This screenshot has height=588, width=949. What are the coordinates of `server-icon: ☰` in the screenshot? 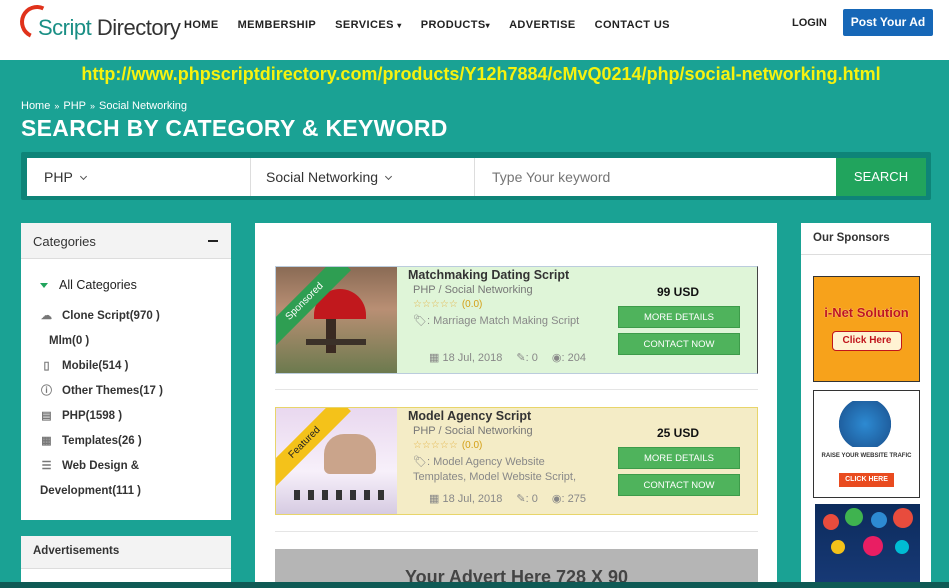 It's located at (46, 465).